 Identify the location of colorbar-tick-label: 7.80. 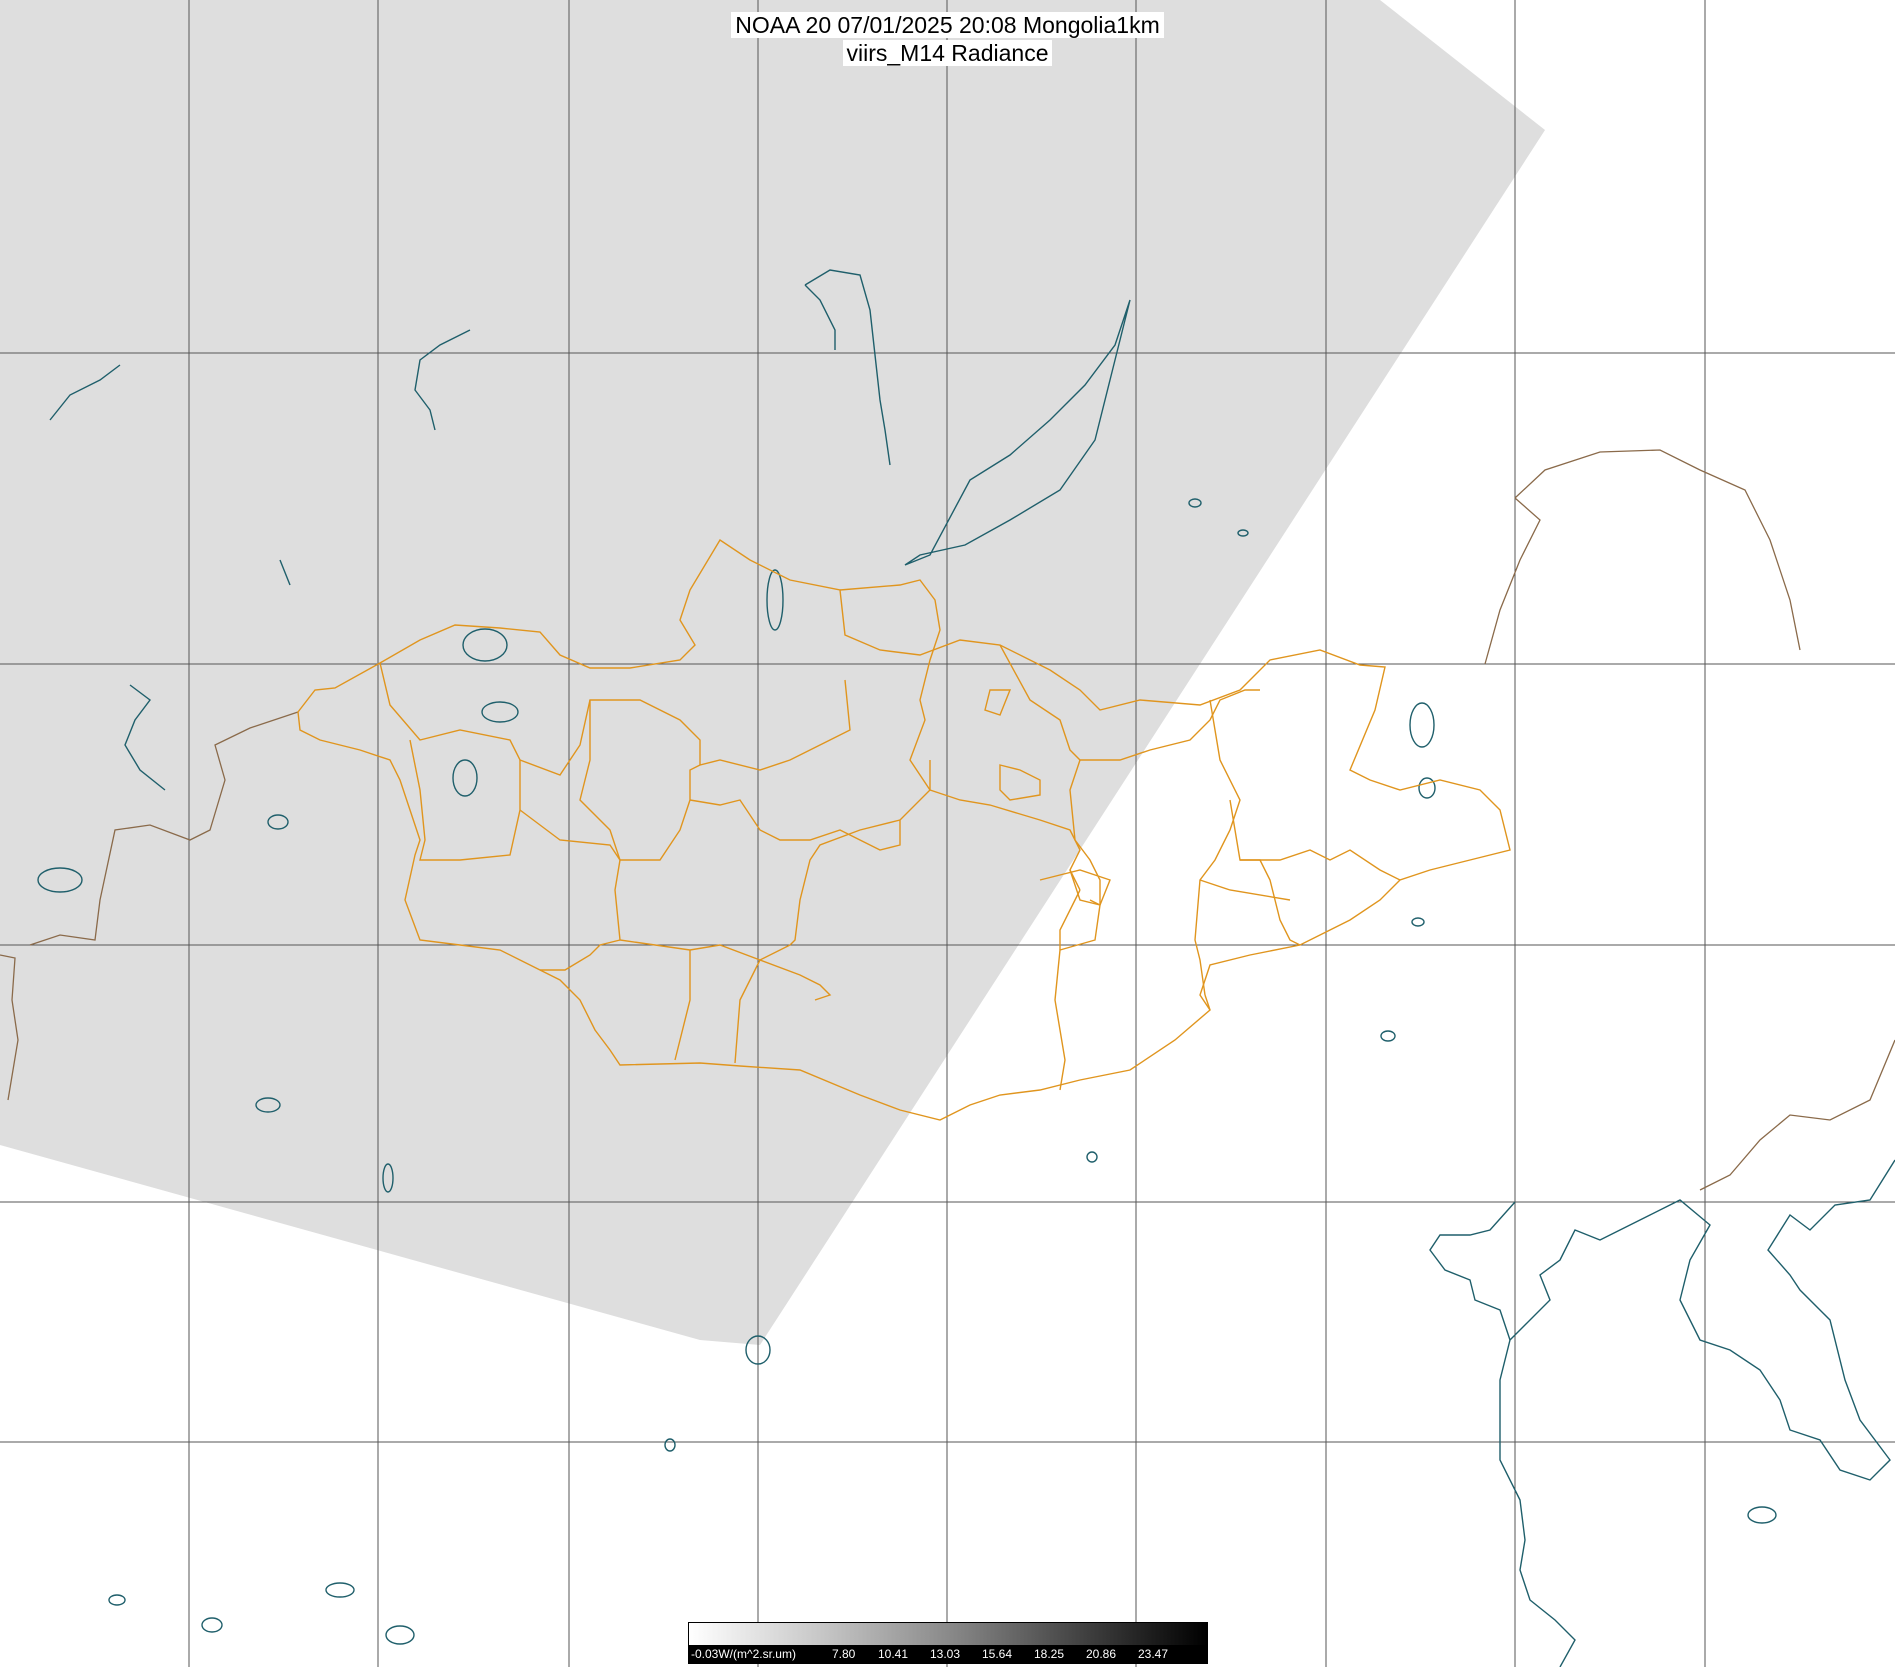
(844, 1654).